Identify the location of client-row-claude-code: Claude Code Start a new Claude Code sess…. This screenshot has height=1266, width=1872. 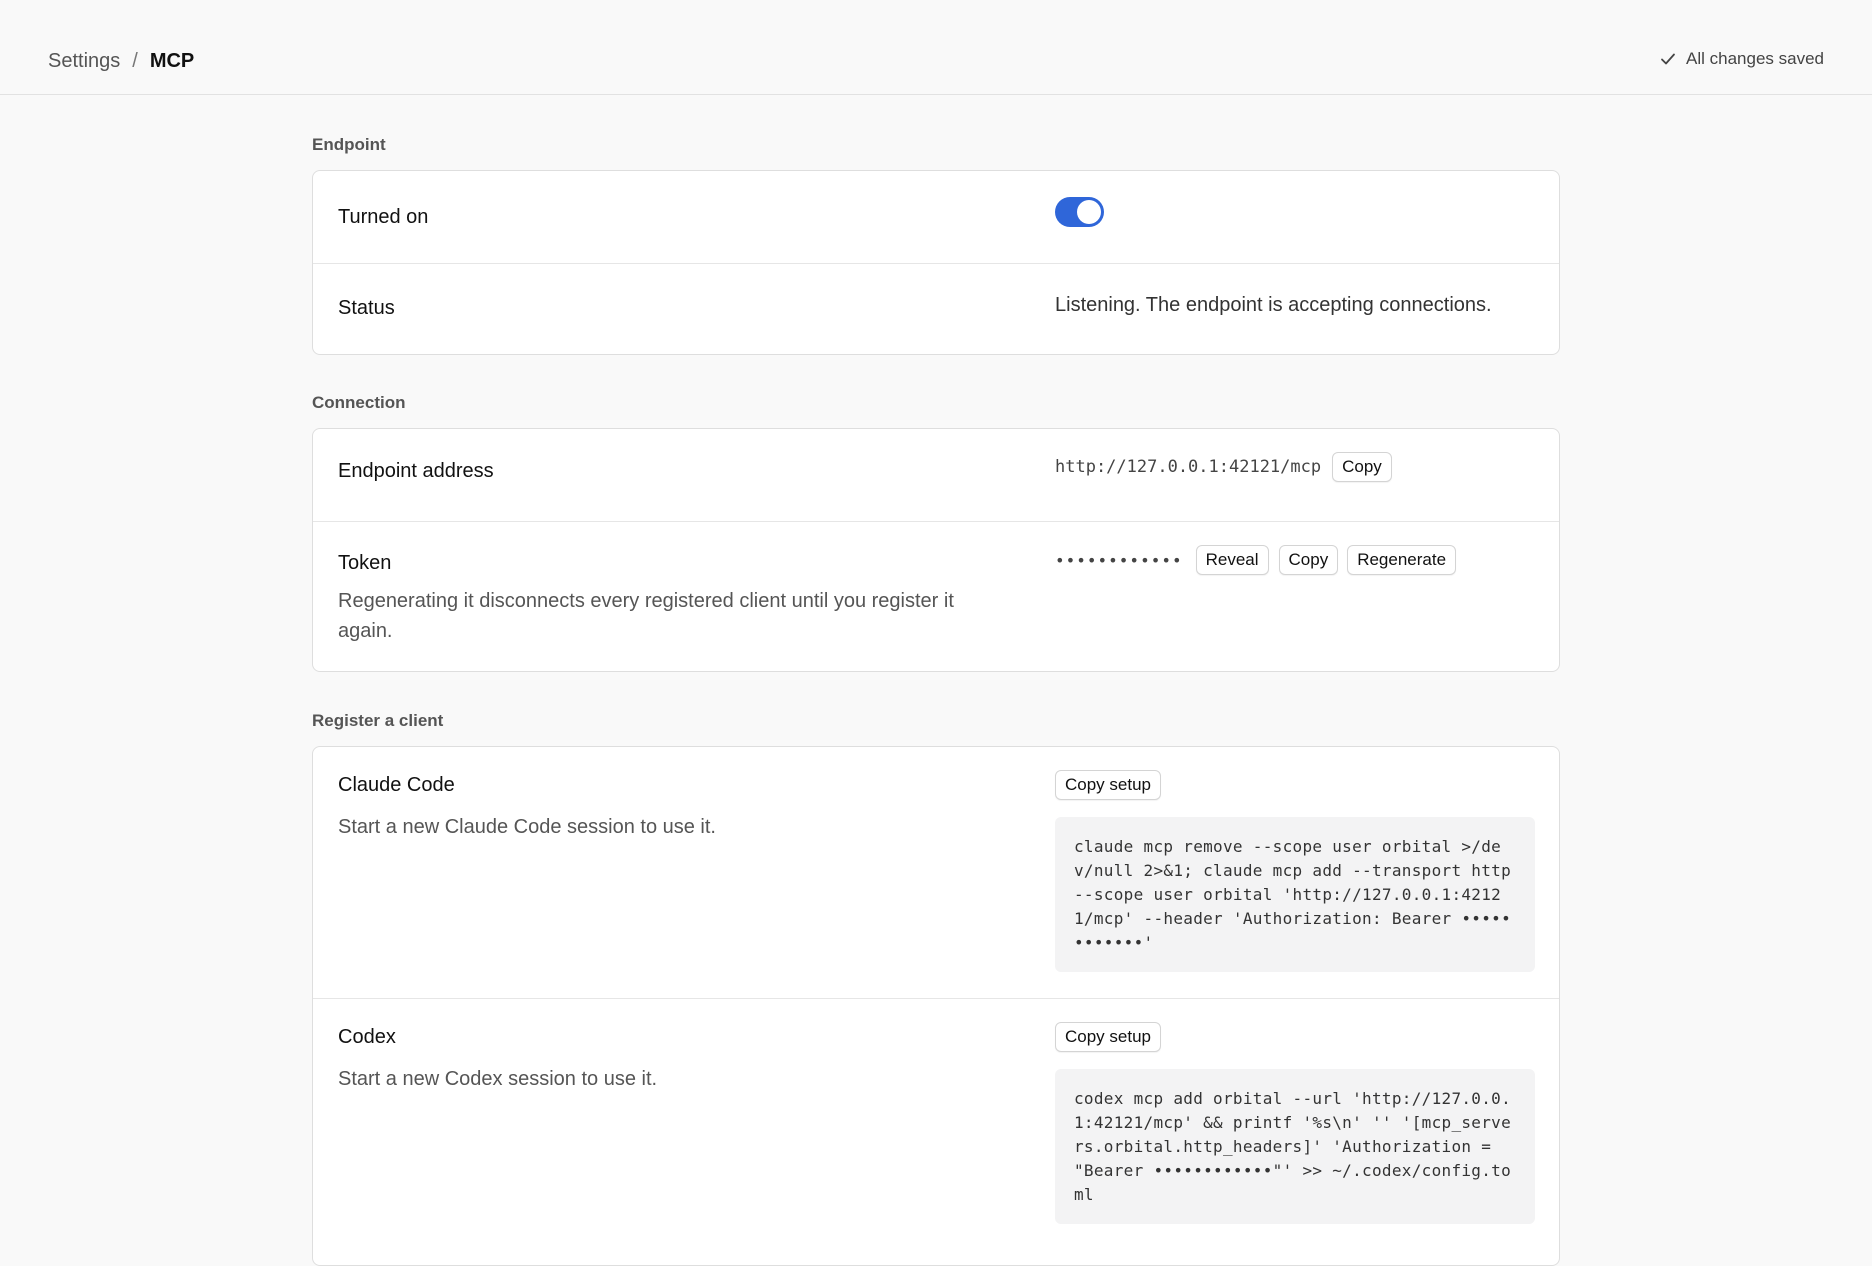
(936, 872).